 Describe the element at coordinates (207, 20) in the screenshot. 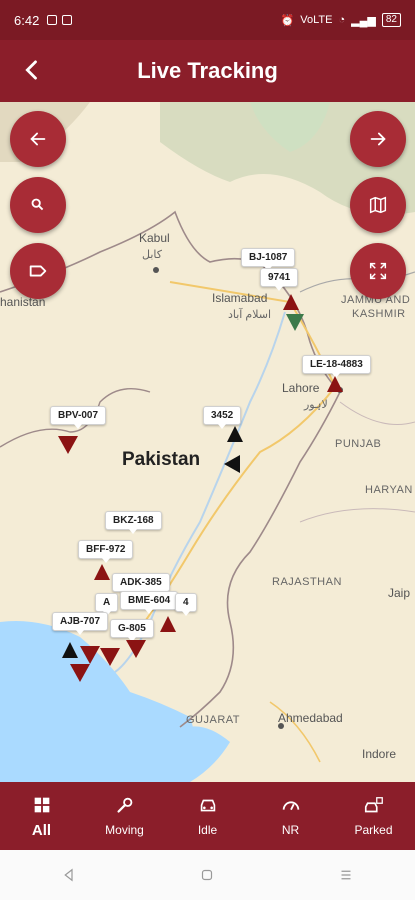

I see `status-bar: 6:42 ⏰ VoLTE ◔ ▂▄▆ 82` at that location.